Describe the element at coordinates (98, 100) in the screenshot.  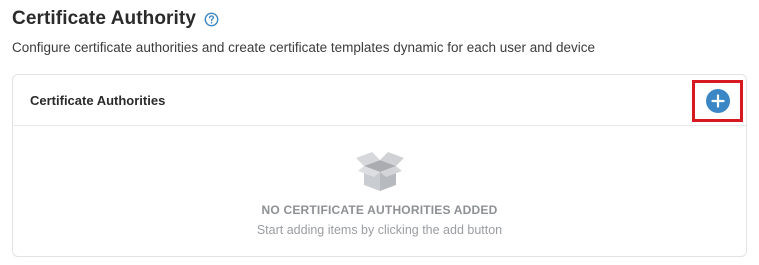
I see `card-title: Certificate Authorities` at that location.